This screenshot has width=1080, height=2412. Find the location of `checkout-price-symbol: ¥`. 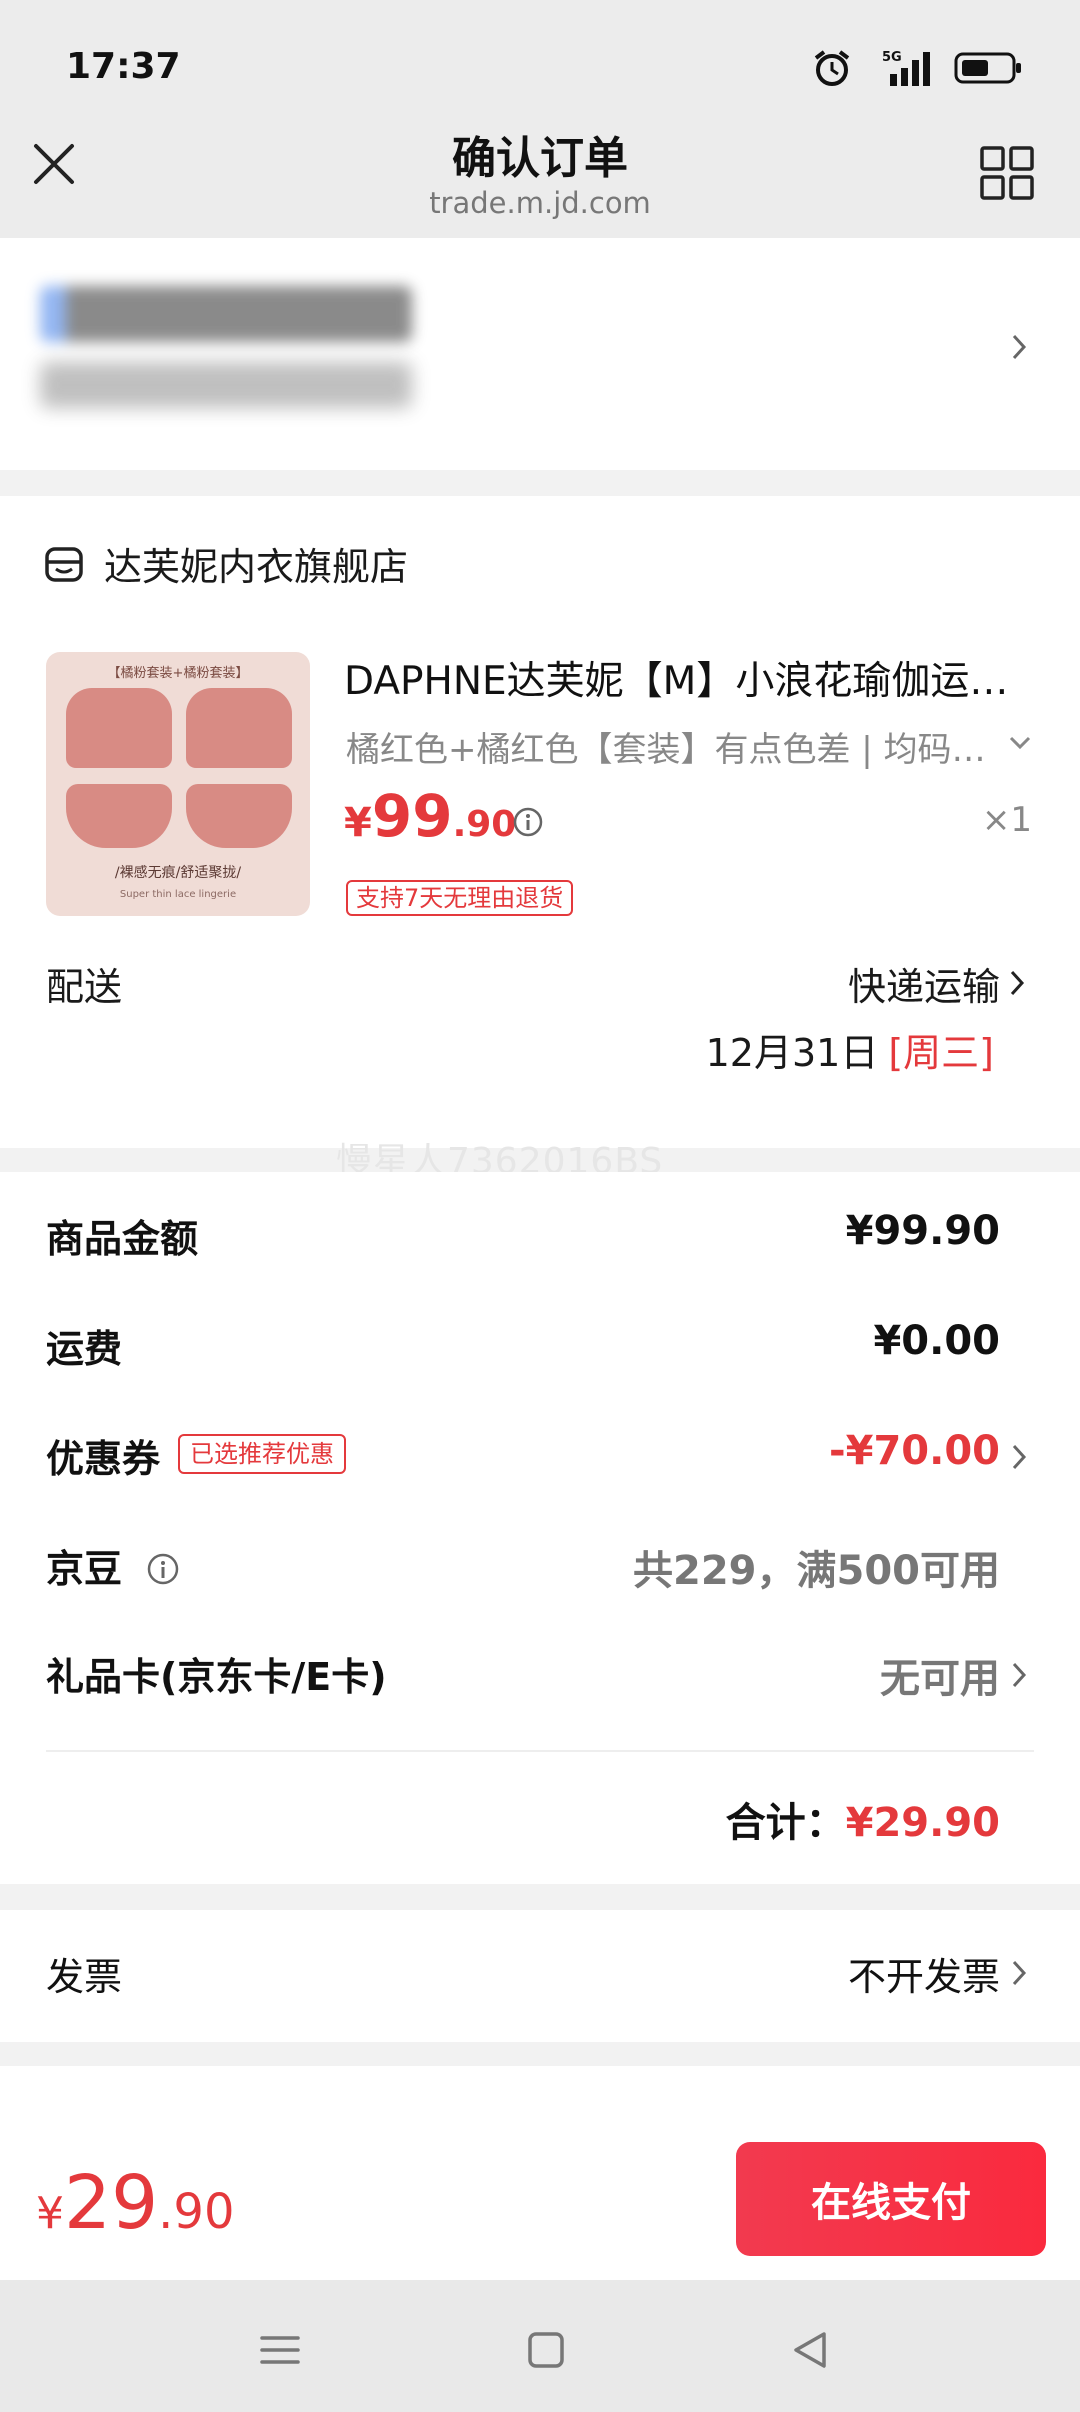

checkout-price-symbol: ¥ is located at coordinates (50, 2213).